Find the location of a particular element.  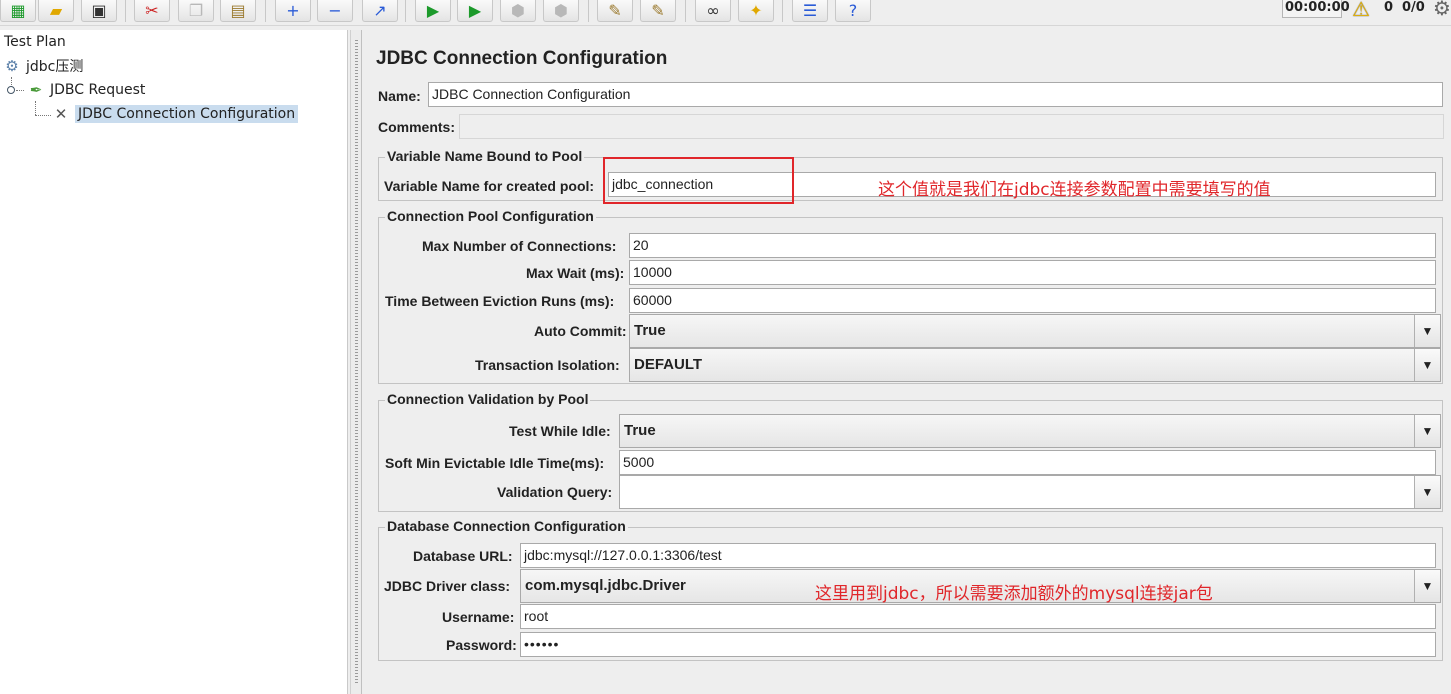

max-connections-label: Max Number of Connections: is located at coordinates (519, 246).